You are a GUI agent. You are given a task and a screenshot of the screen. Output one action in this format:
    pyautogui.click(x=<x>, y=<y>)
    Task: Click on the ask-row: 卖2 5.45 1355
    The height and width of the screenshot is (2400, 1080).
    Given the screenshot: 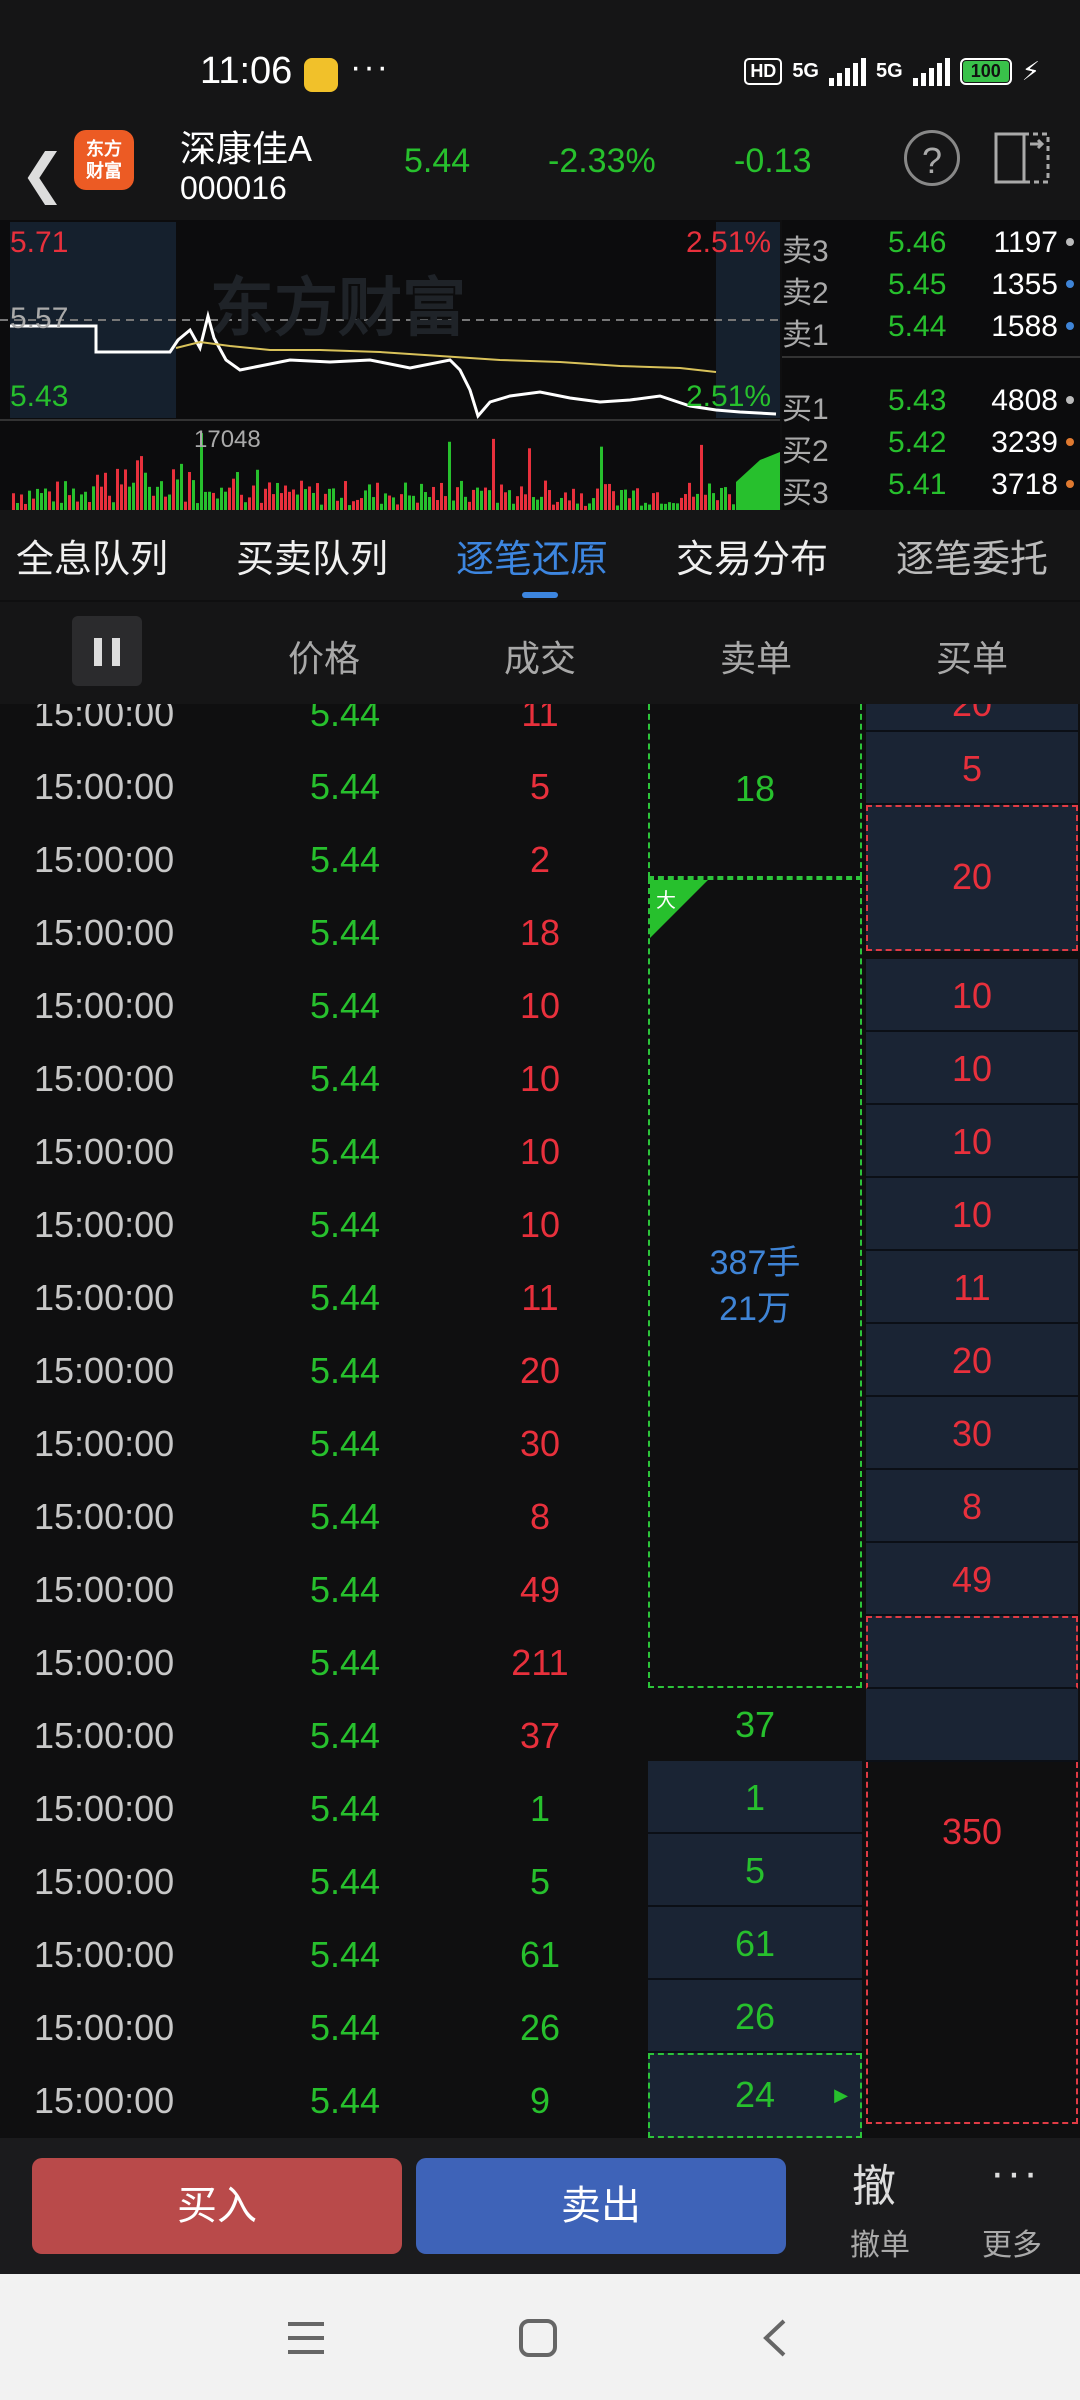 What is the action you would take?
    pyautogui.click(x=931, y=286)
    